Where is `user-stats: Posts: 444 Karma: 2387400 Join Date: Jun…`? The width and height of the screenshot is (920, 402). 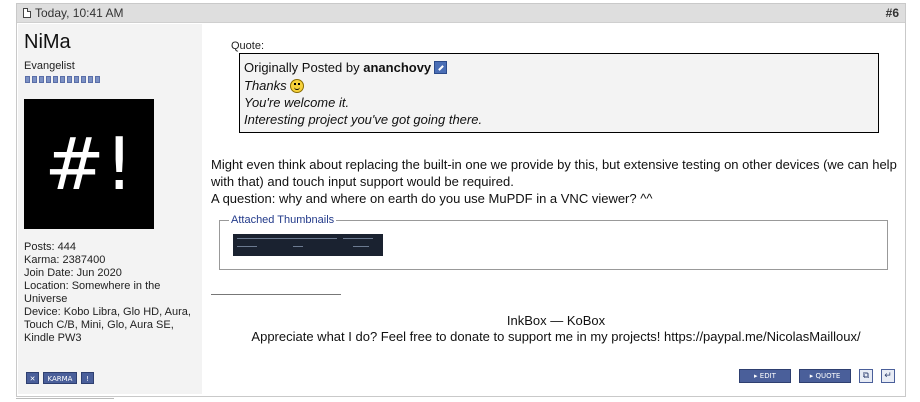 user-stats: Posts: 444 Karma: 2387400 Join Date: Jun… is located at coordinates (112, 293).